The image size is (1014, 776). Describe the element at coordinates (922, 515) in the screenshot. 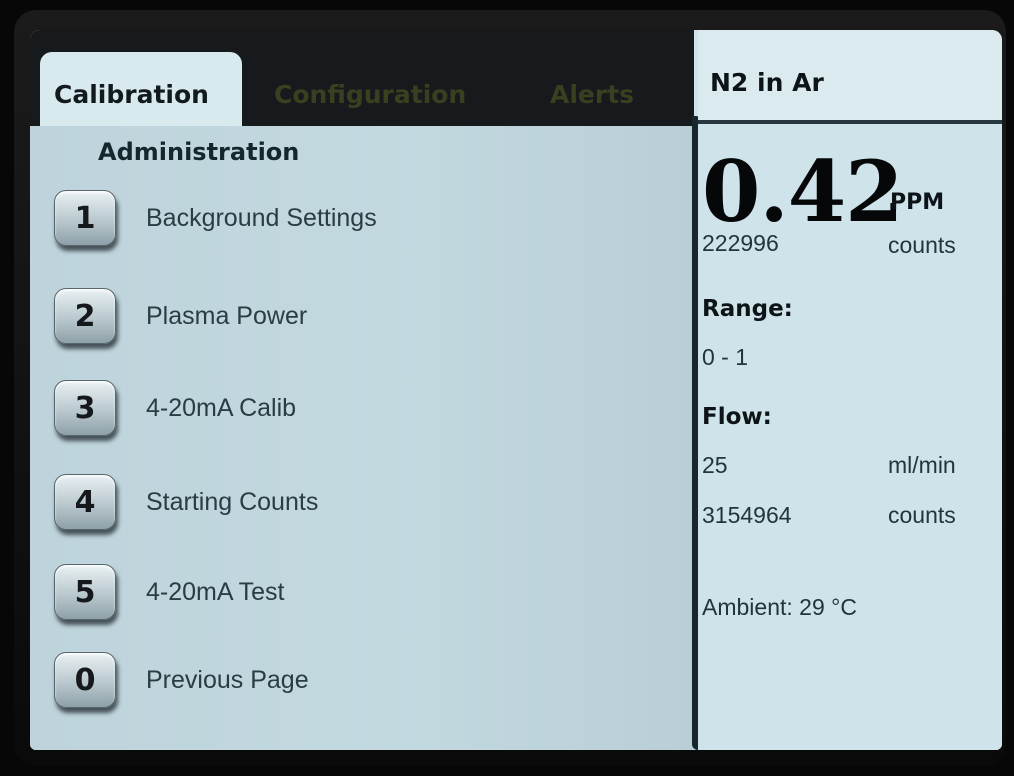

I see `flow-counts-label: counts` at that location.